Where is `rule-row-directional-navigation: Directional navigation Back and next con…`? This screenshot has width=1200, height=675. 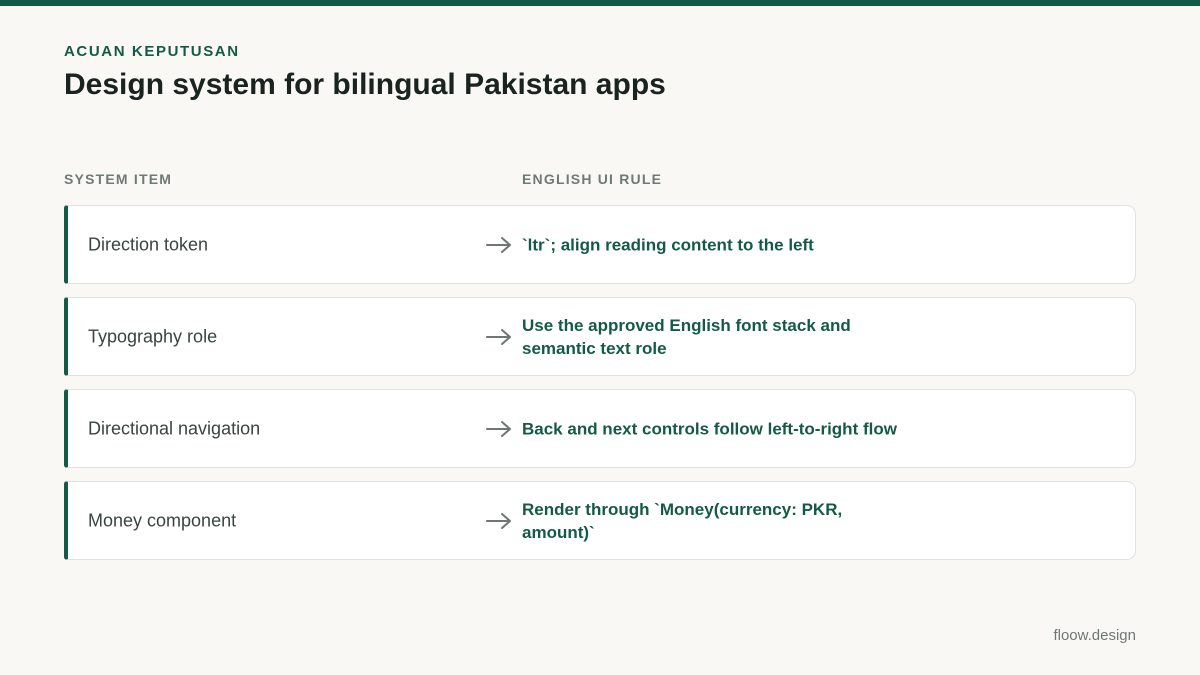 rule-row-directional-navigation: Directional navigation Back and next con… is located at coordinates (600, 428).